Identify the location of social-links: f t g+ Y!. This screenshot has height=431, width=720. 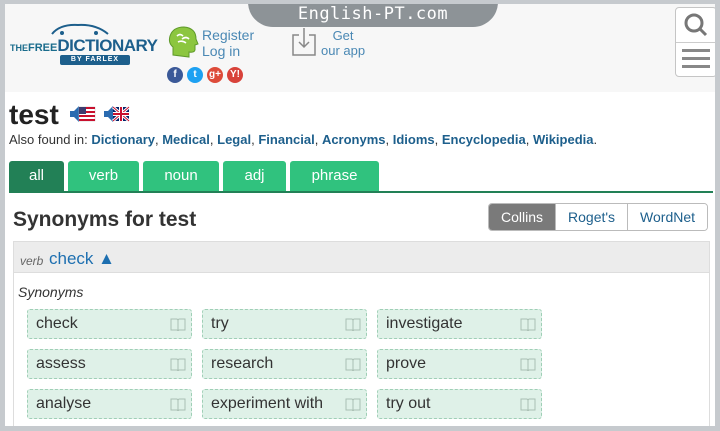
(205, 75).